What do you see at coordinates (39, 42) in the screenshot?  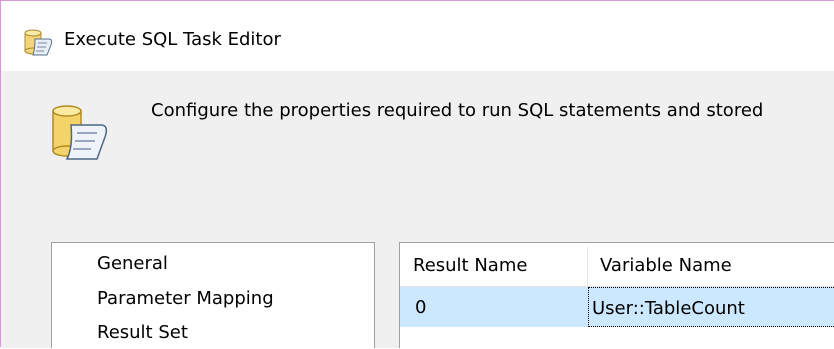 I see `sql-task-icon` at bounding box center [39, 42].